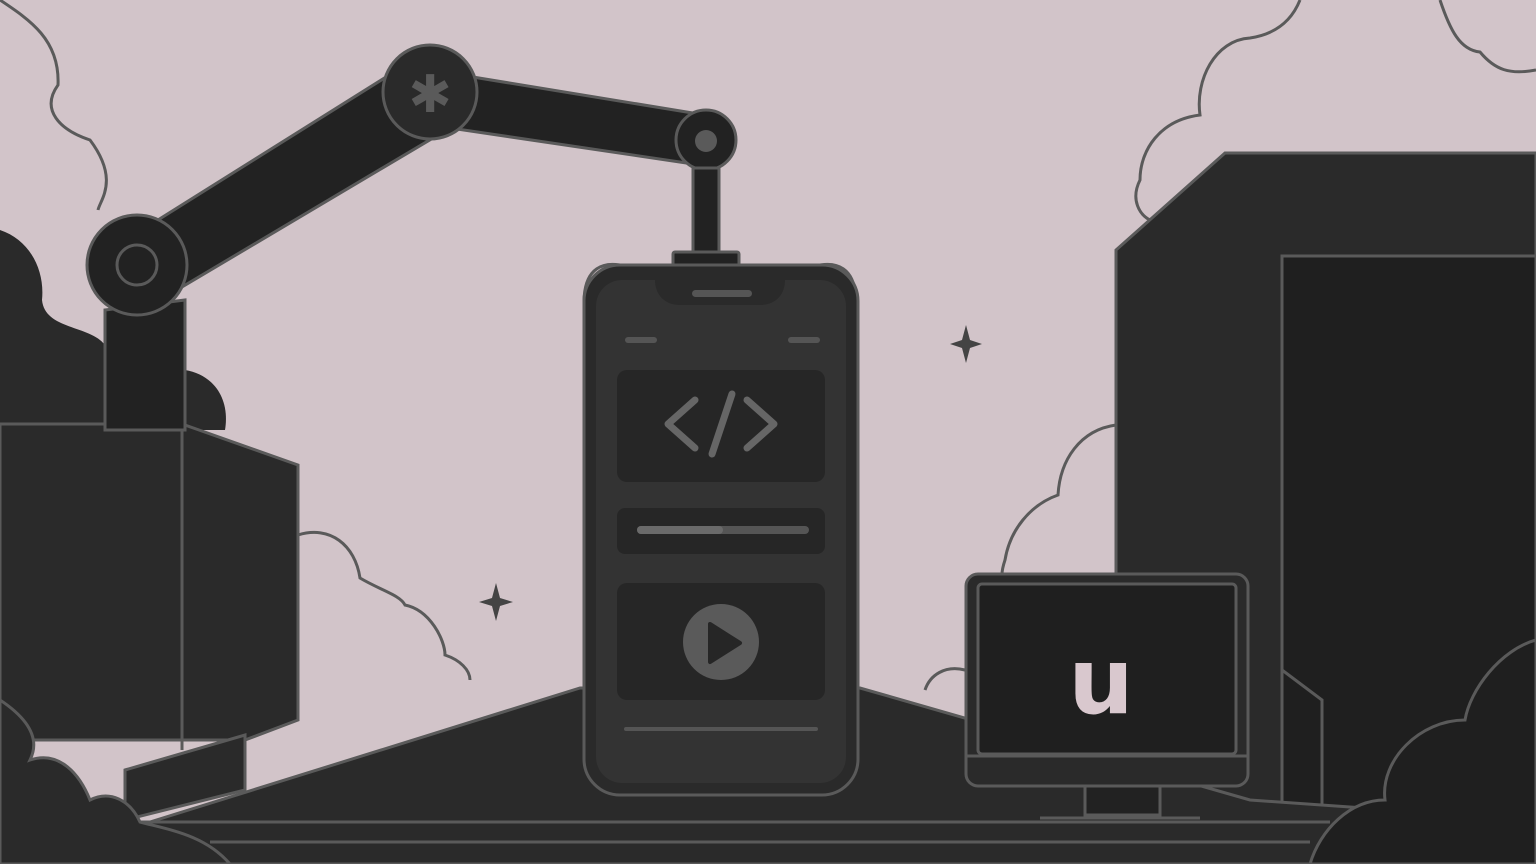  Describe the element at coordinates (1101, 681) in the screenshot. I see `monitor-logo-letter: u` at that location.